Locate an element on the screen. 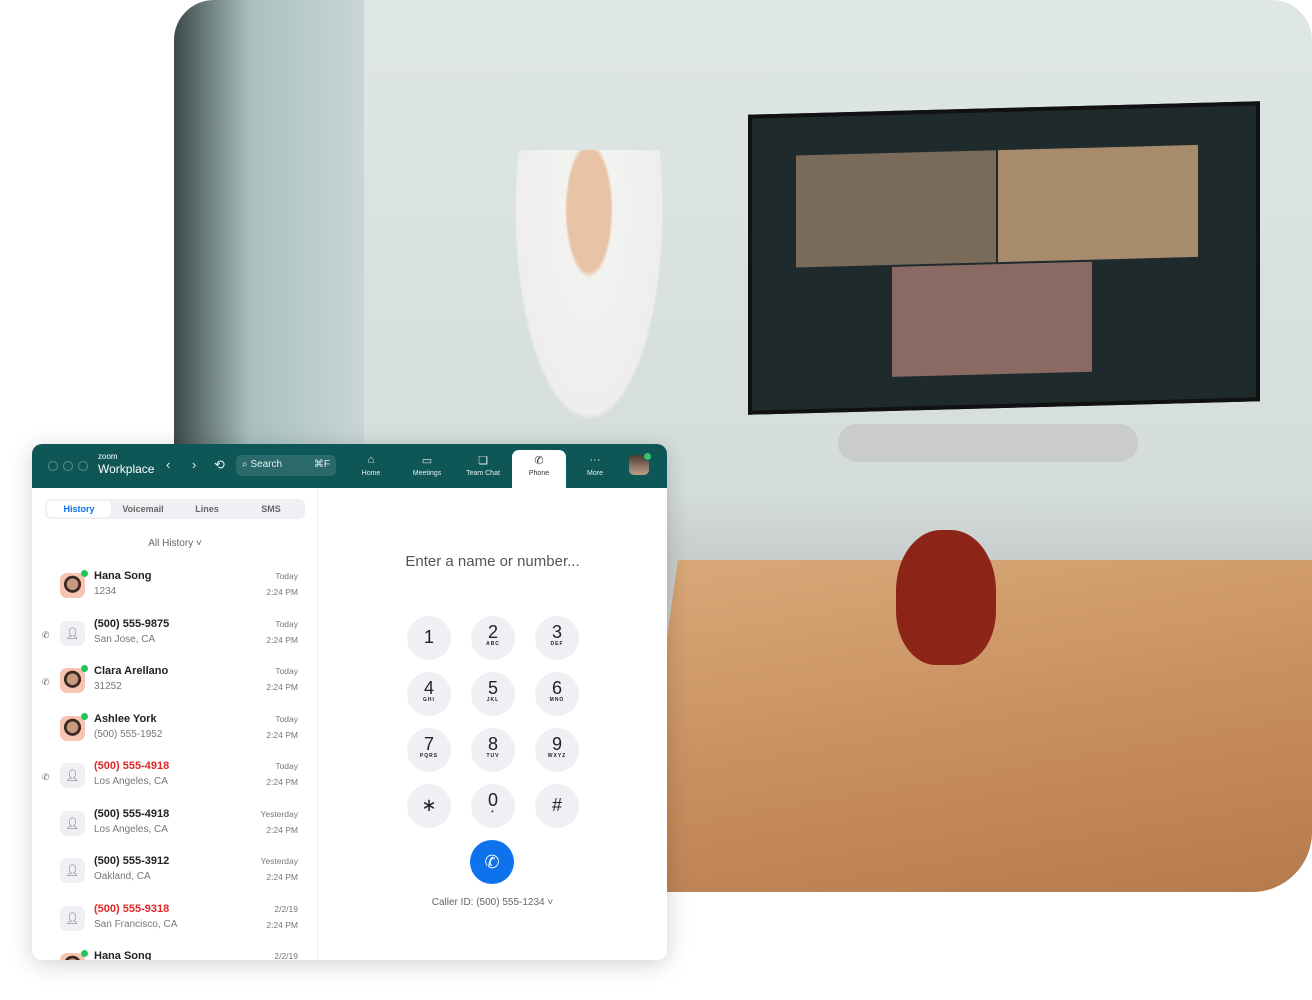  tab-phone: ✆ Phone is located at coordinates (539, 469).